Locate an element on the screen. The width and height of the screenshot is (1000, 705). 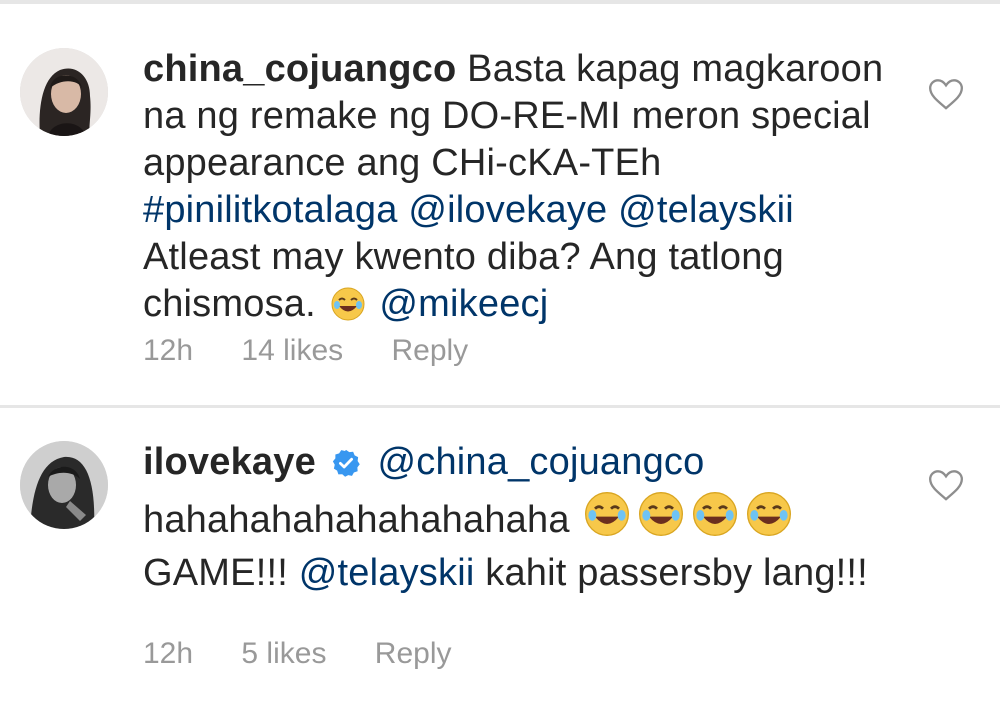
mention-link: @ilovekaye is located at coordinates (507, 210).